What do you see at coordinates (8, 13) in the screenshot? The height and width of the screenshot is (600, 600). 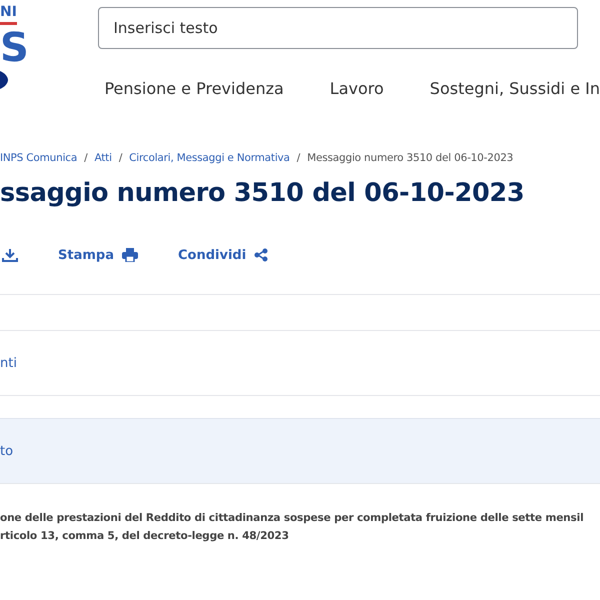 I see `logo-text: NI` at bounding box center [8, 13].